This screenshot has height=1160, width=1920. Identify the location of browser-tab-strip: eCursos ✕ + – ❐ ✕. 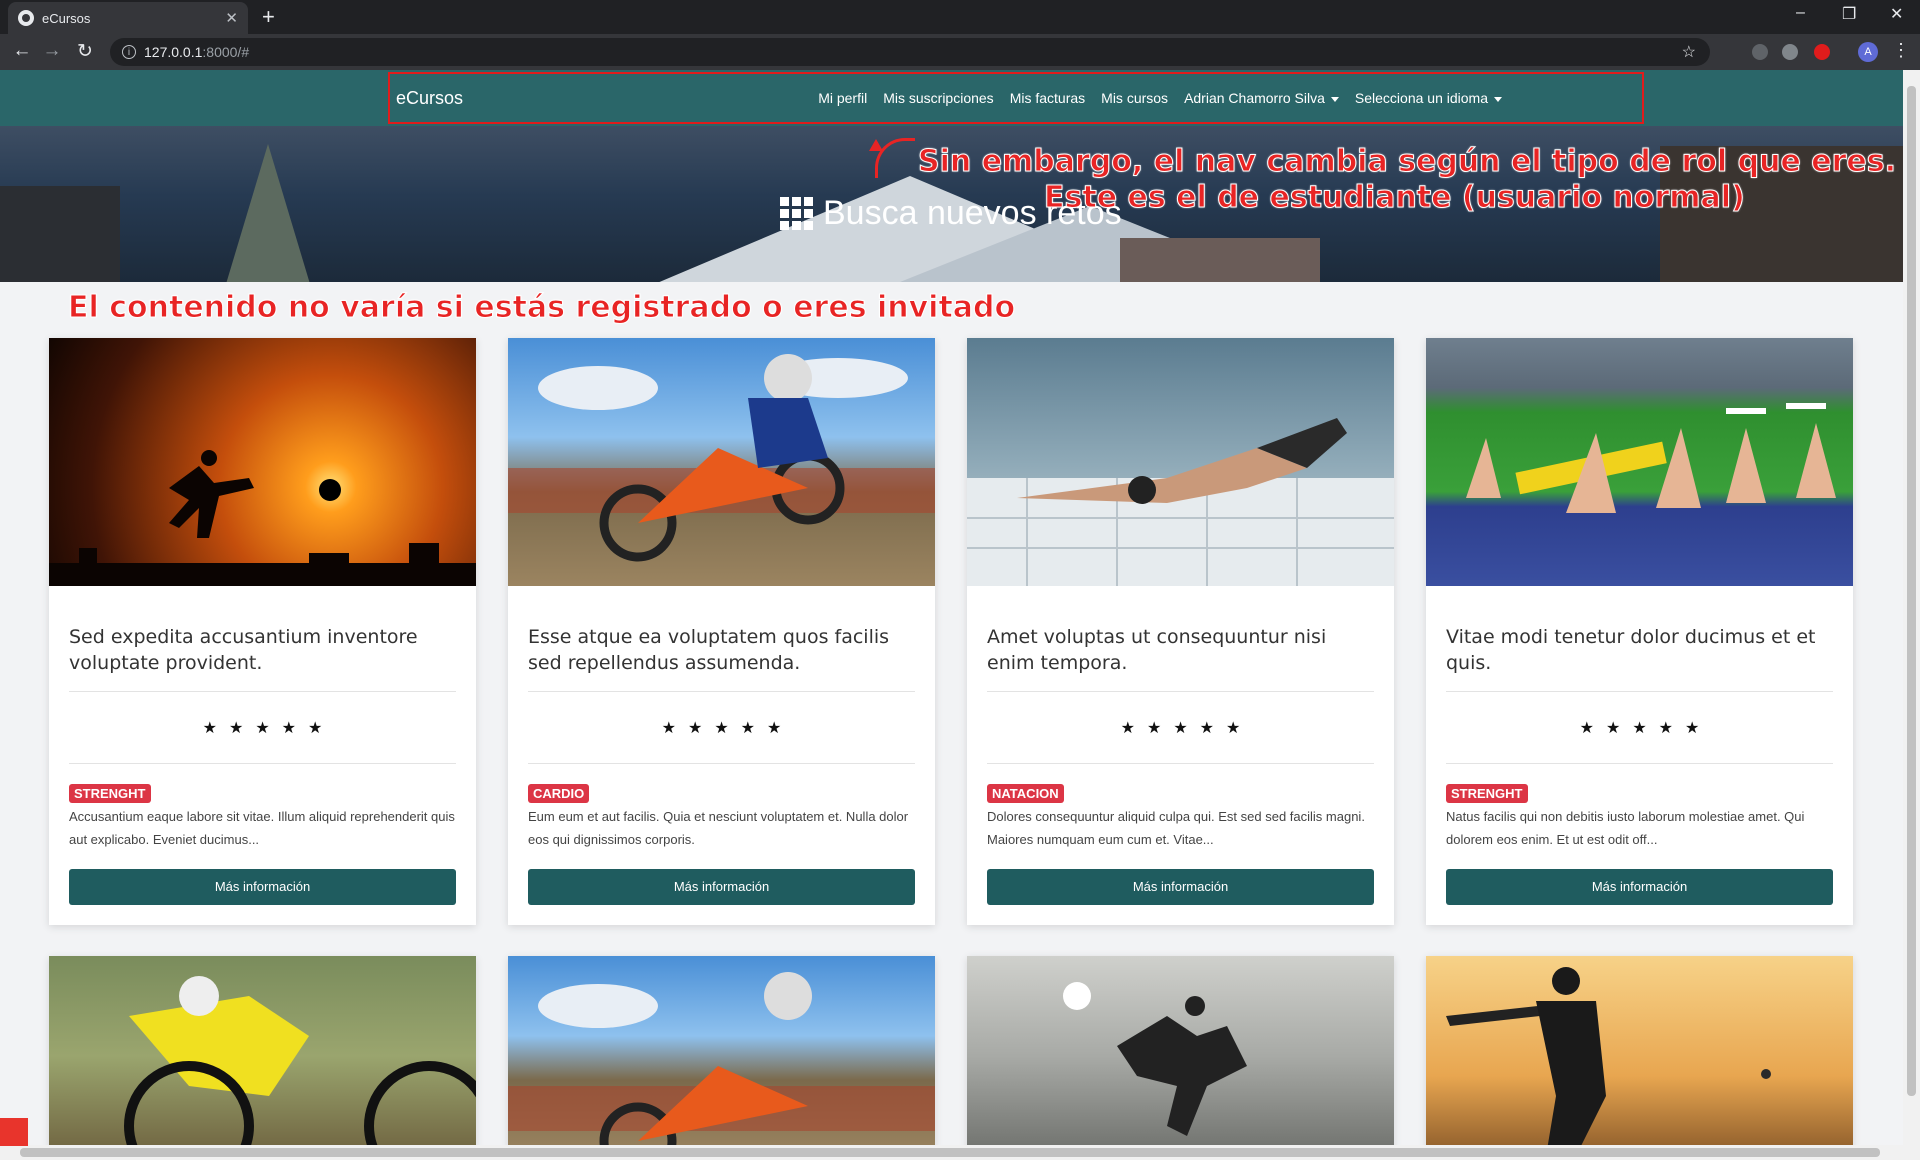
(960, 17).